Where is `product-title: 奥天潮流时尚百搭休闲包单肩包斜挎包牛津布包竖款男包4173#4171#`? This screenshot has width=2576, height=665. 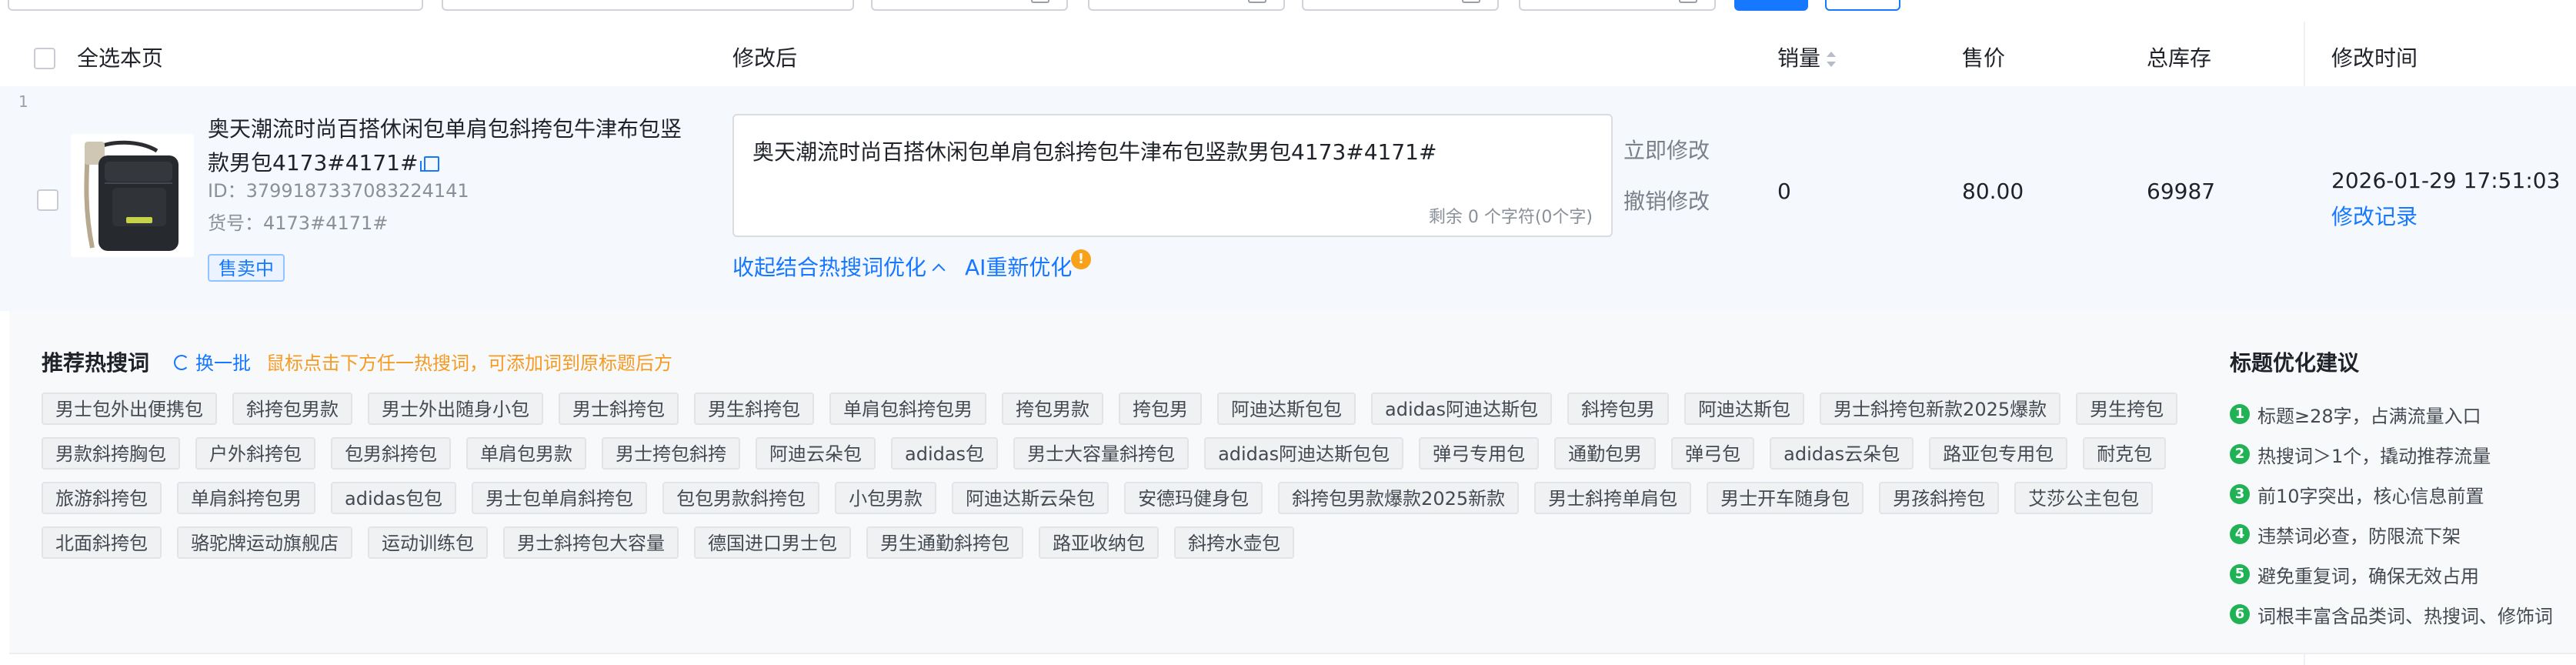 product-title: 奥天潮流时尚百搭休闲包单肩包斜挎包牛津布包竖款男包4173#4171# is located at coordinates (454, 146).